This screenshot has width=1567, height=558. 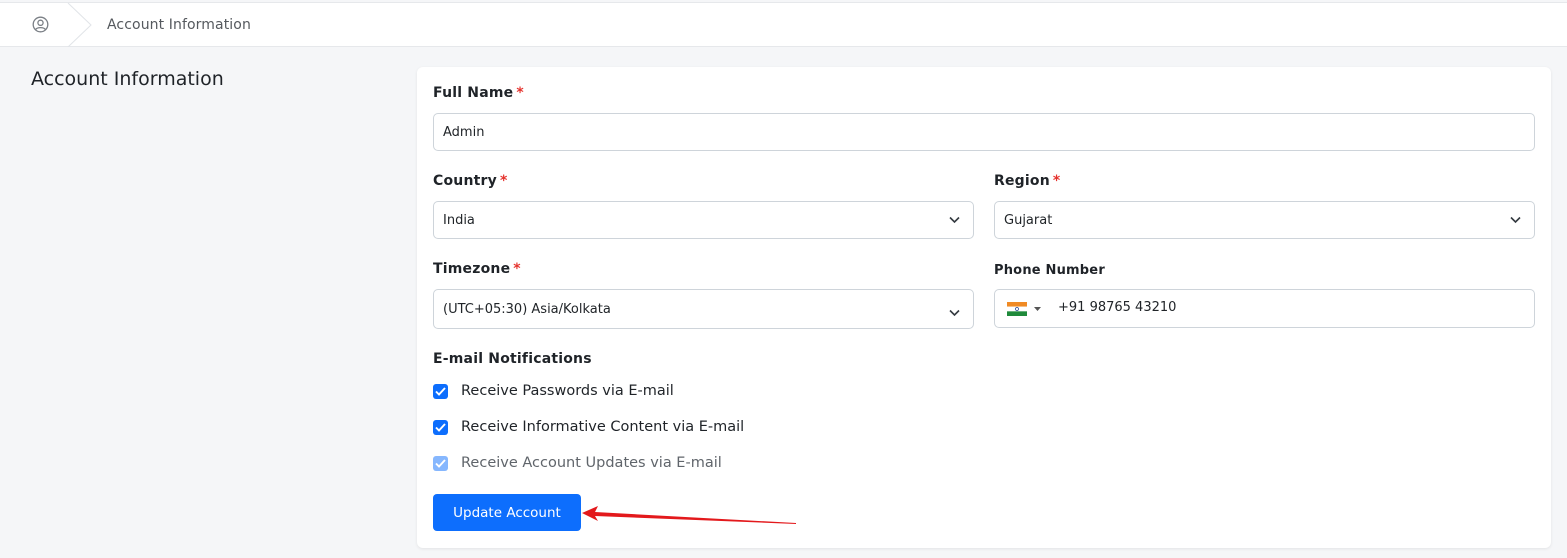 I want to click on region-label: Region *, so click(x=1027, y=181).